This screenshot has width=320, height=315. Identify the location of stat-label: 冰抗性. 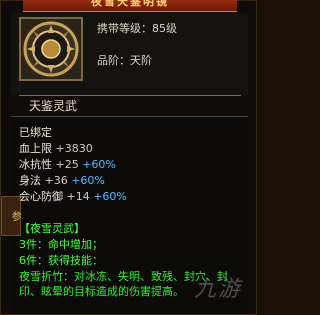
(35, 164).